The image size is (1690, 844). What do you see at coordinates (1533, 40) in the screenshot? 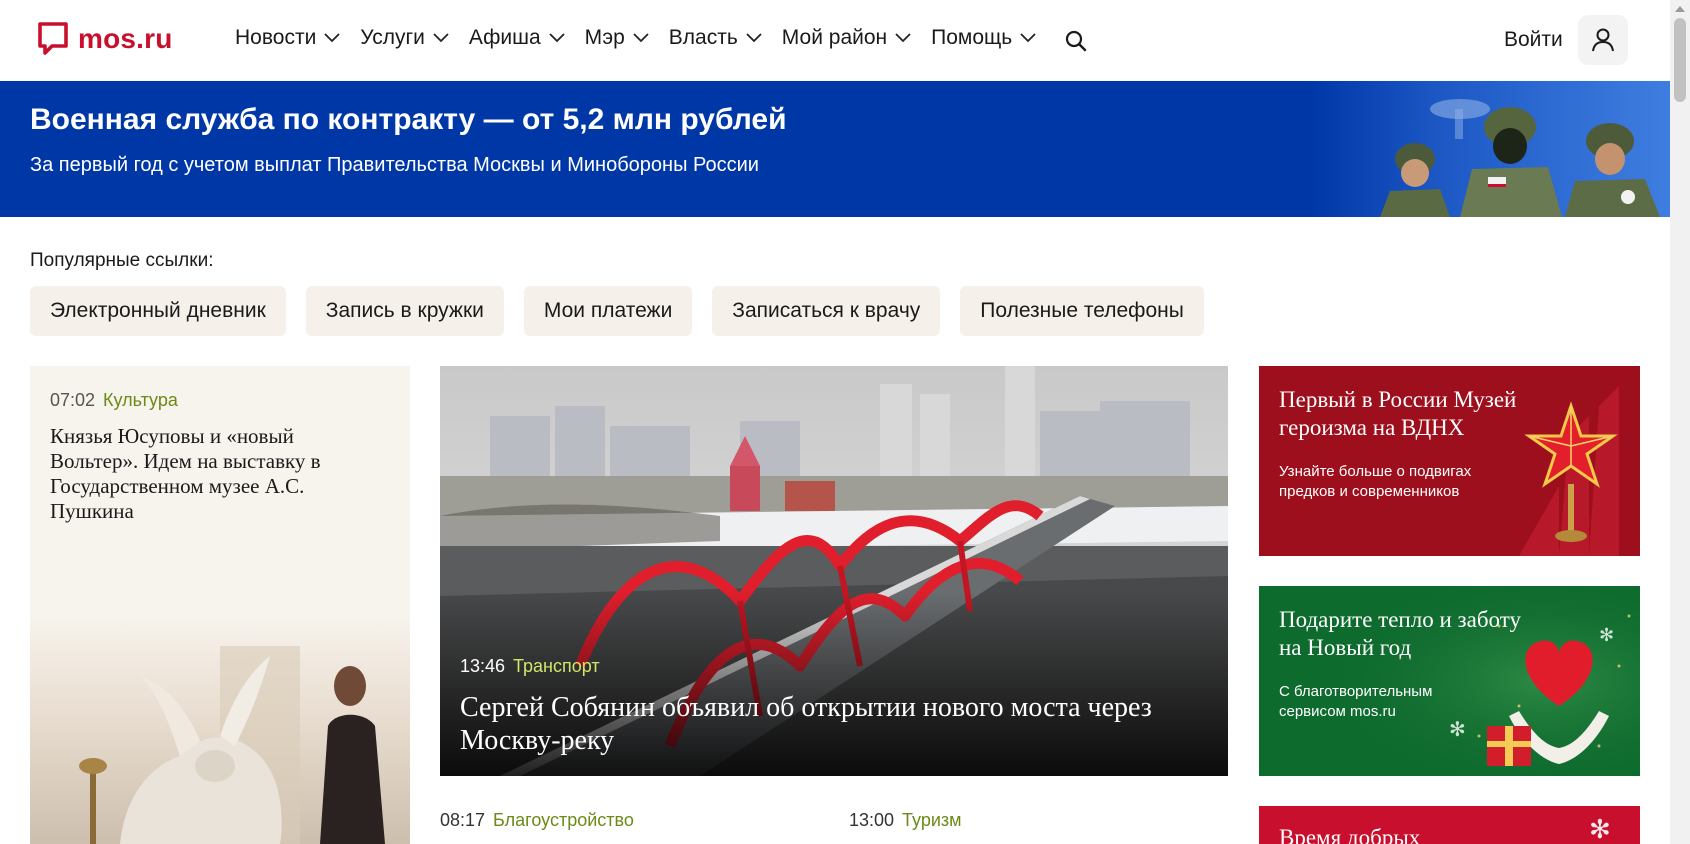
I see `login-link: Войти` at bounding box center [1533, 40].